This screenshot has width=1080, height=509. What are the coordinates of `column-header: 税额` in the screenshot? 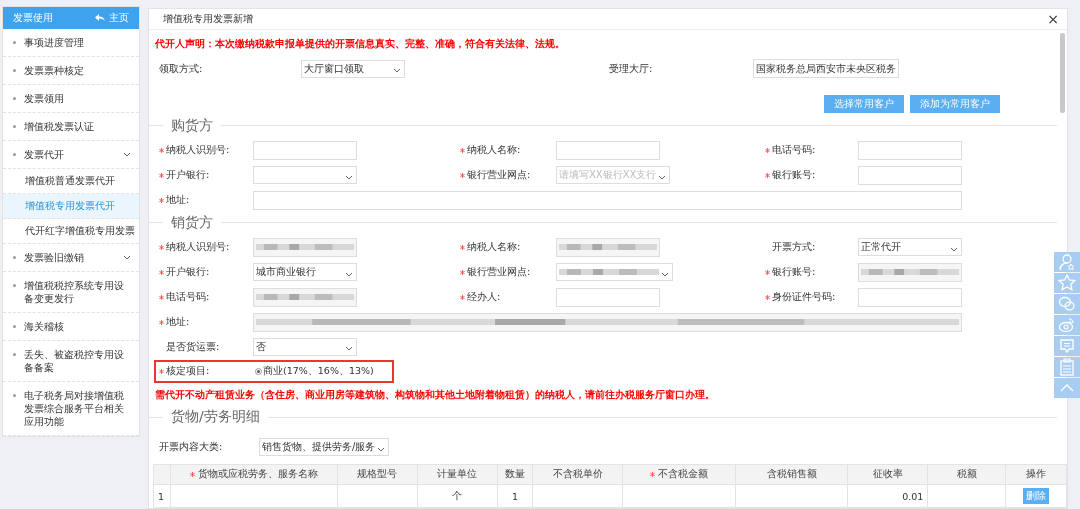 It's located at (966, 474).